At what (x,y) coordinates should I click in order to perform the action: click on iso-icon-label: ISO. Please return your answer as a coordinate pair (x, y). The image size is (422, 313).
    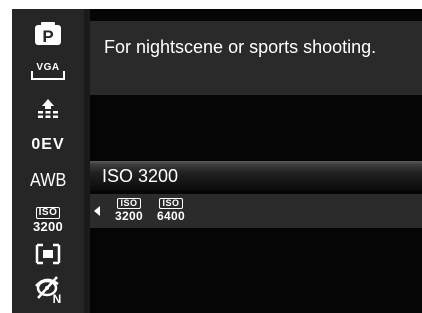
    Looking at the image, I should click on (48, 212).